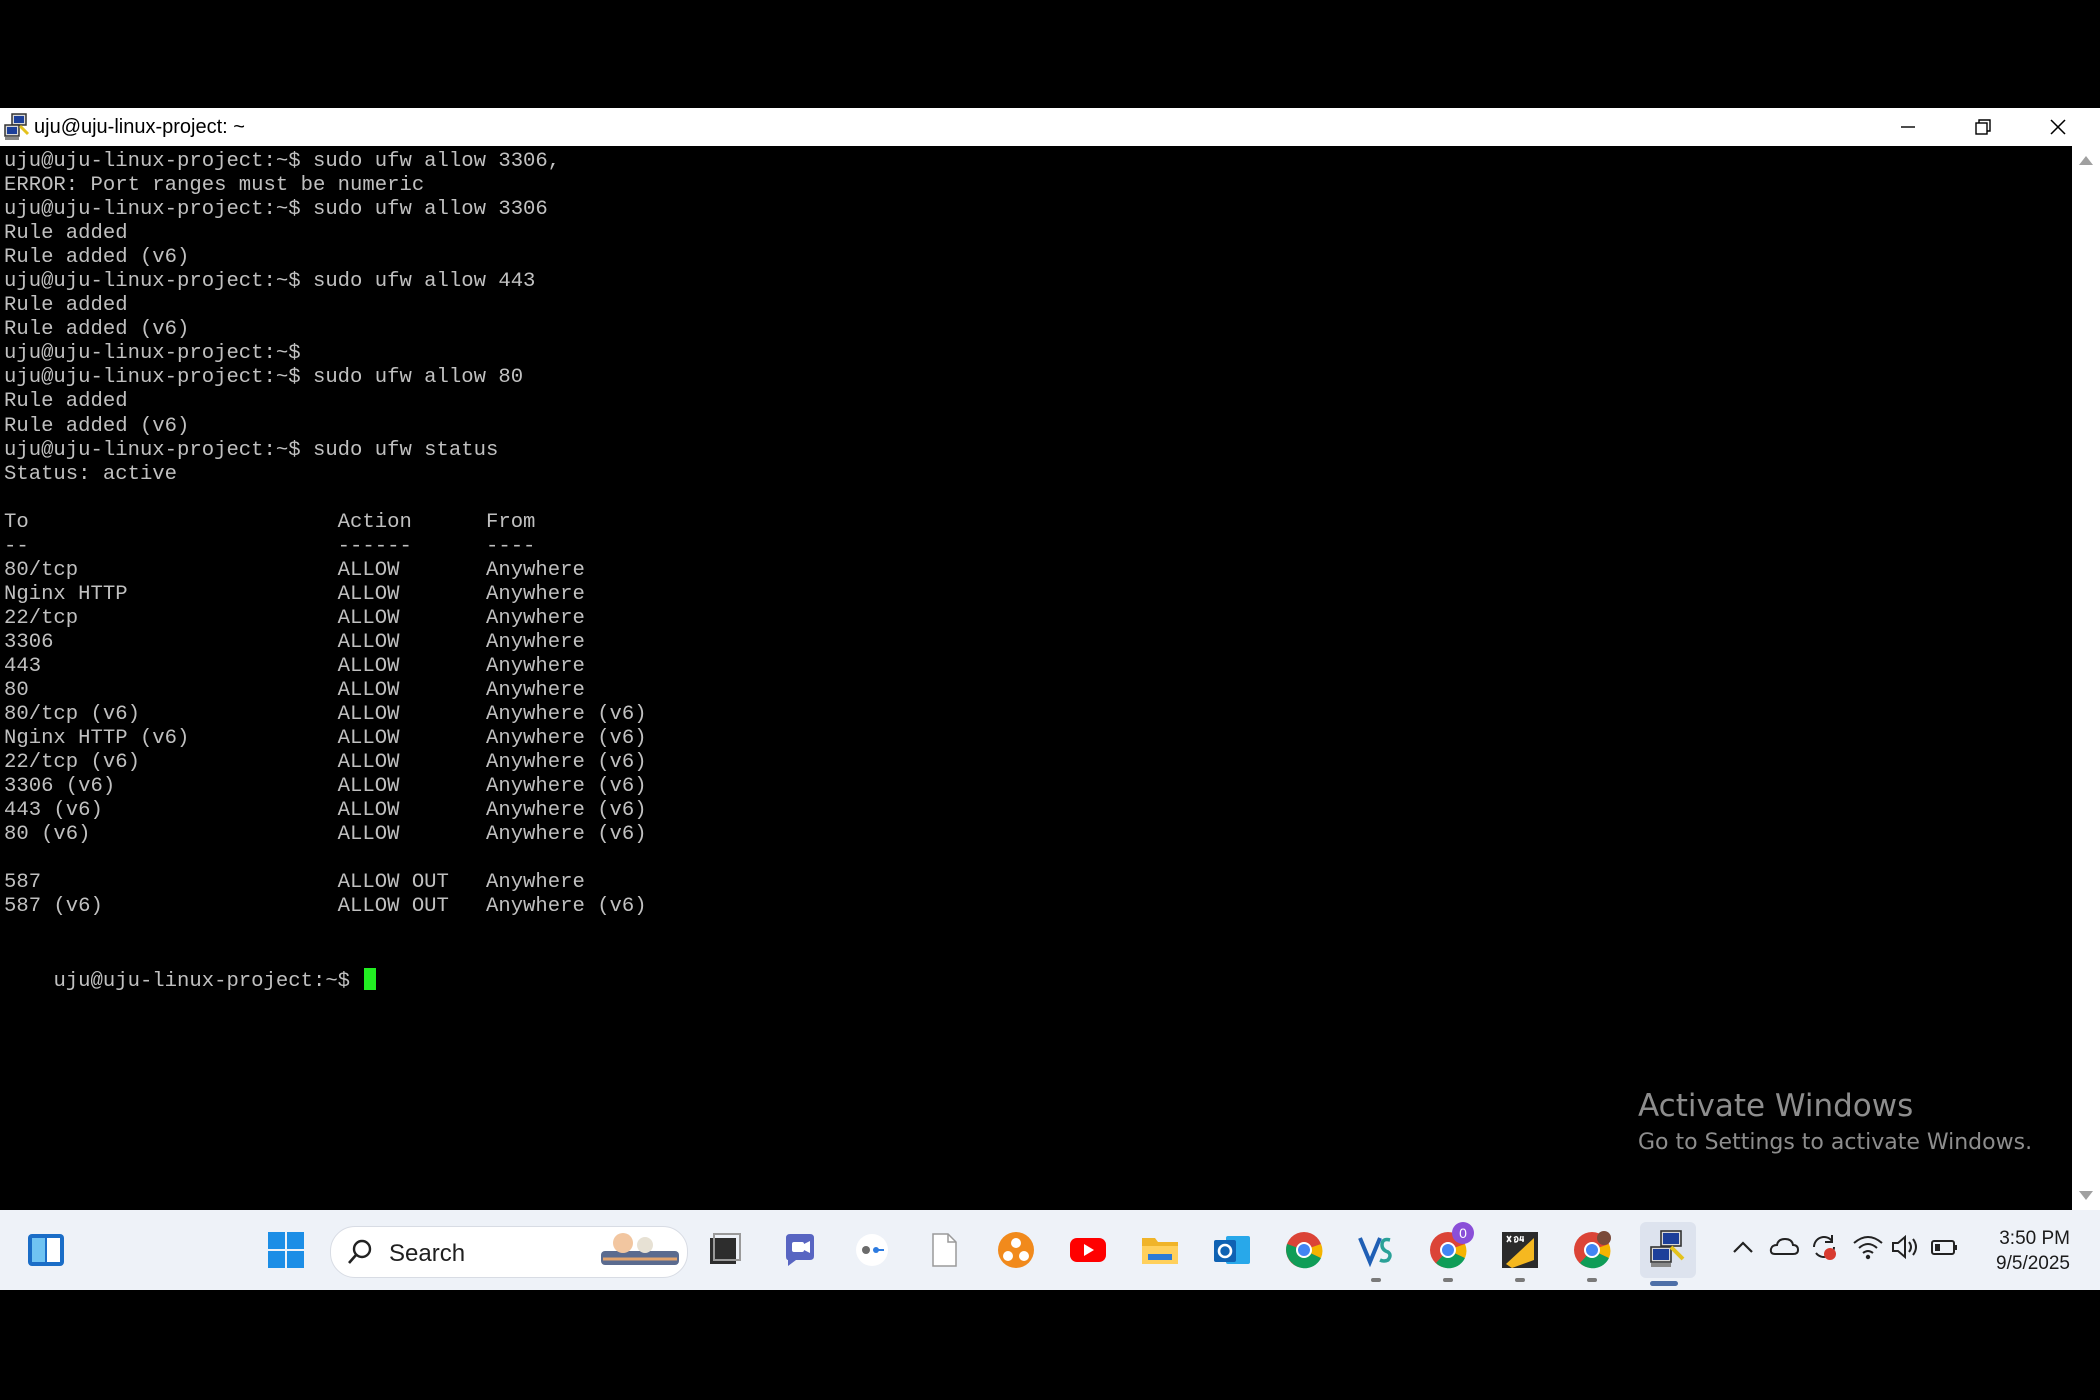 The height and width of the screenshot is (1400, 2100). What do you see at coordinates (270, 522) in the screenshot?
I see `terminal-line: To Action From` at bounding box center [270, 522].